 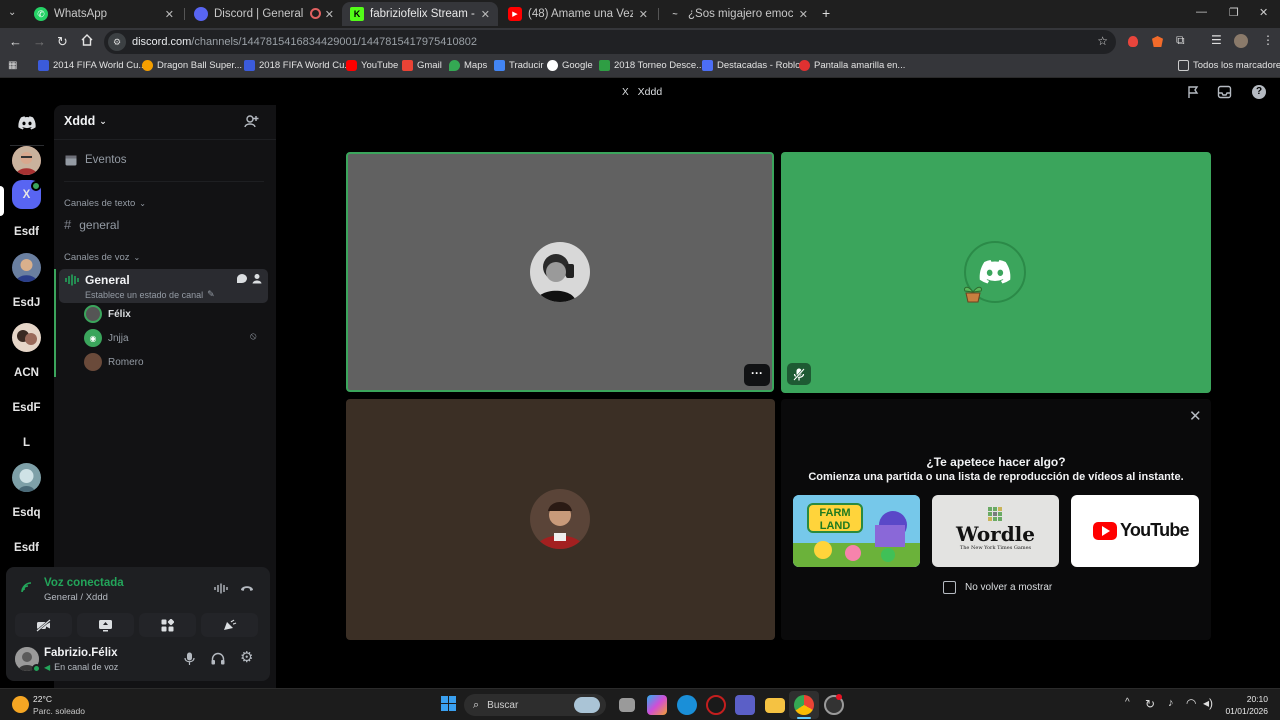 I want to click on mic-tray-icon: ♪, so click(x=1171, y=703).